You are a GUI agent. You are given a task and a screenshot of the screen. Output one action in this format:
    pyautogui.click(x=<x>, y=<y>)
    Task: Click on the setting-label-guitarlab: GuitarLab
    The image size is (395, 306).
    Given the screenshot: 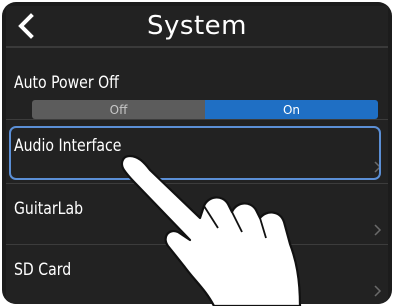 What is the action you would take?
    pyautogui.click(x=49, y=209)
    